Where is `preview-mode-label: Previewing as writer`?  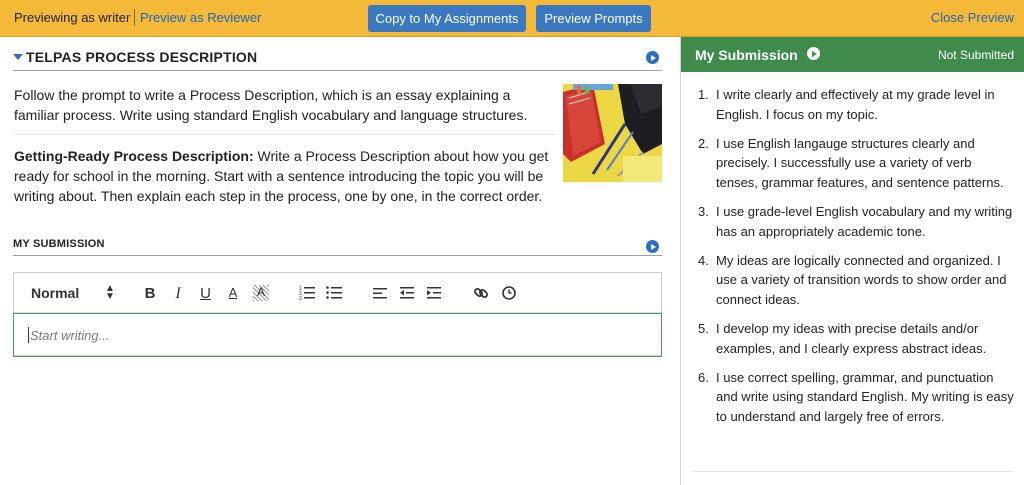 preview-mode-label: Previewing as writer is located at coordinates (72, 17).